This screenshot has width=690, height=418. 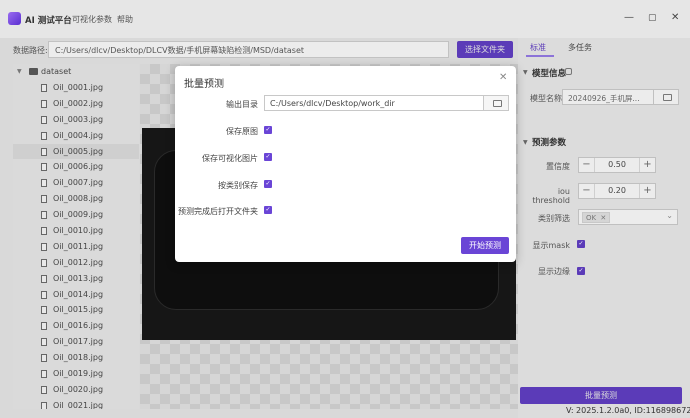 I want to click on iou-value: 0.20, so click(x=617, y=190).